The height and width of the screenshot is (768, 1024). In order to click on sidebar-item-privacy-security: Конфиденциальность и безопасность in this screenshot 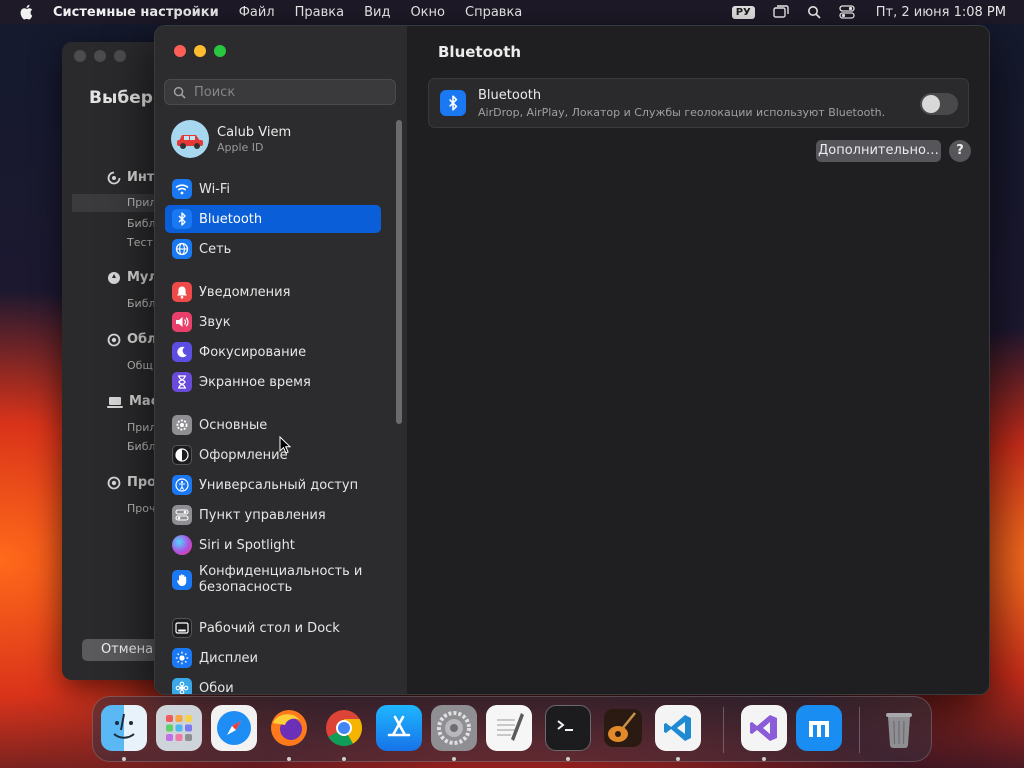, I will do `click(273, 580)`.